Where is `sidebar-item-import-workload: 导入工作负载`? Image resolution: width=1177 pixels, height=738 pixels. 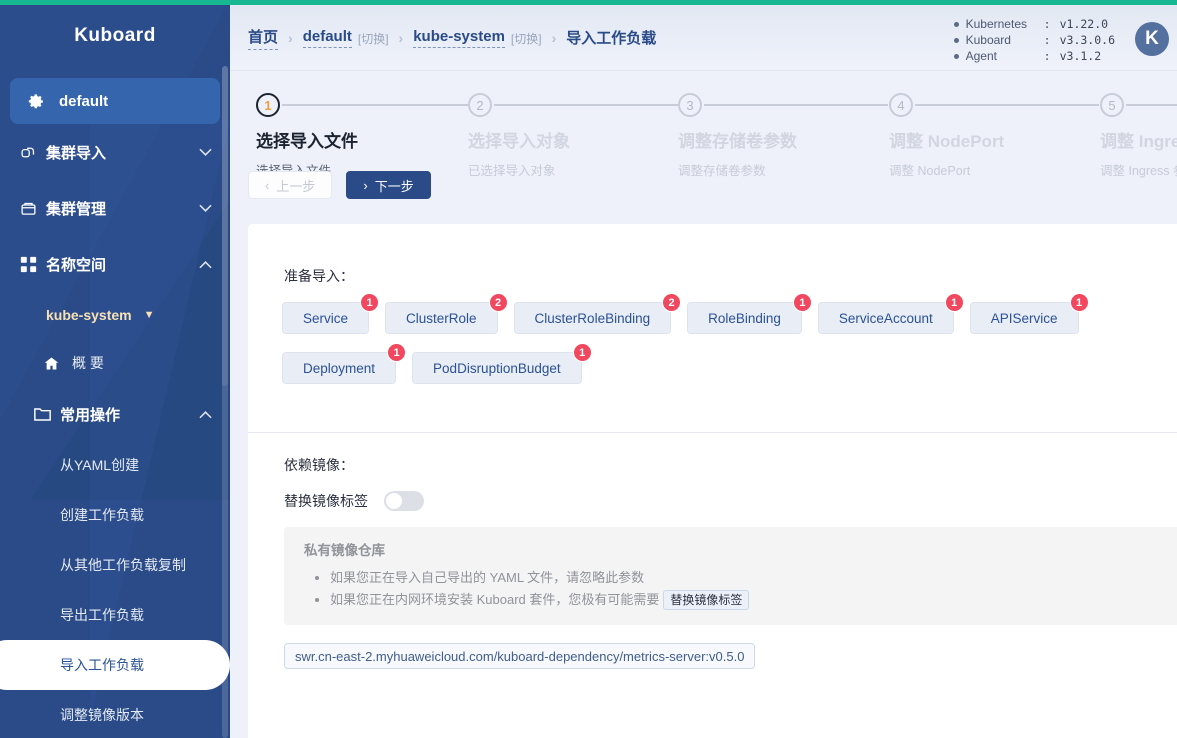
sidebar-item-import-workload: 导入工作负载 is located at coordinates (115, 665).